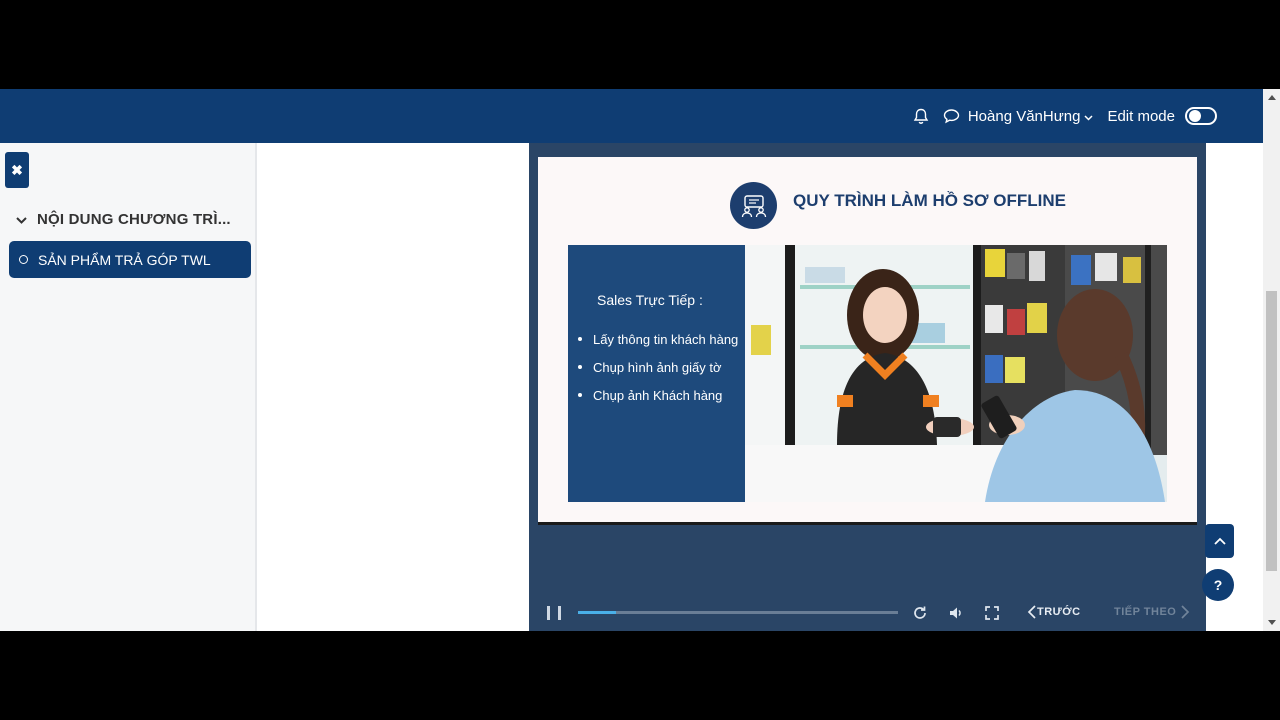 This screenshot has width=1280, height=720. What do you see at coordinates (650, 300) in the screenshot?
I see `panel-title: Sales Trực Tiếp :` at bounding box center [650, 300].